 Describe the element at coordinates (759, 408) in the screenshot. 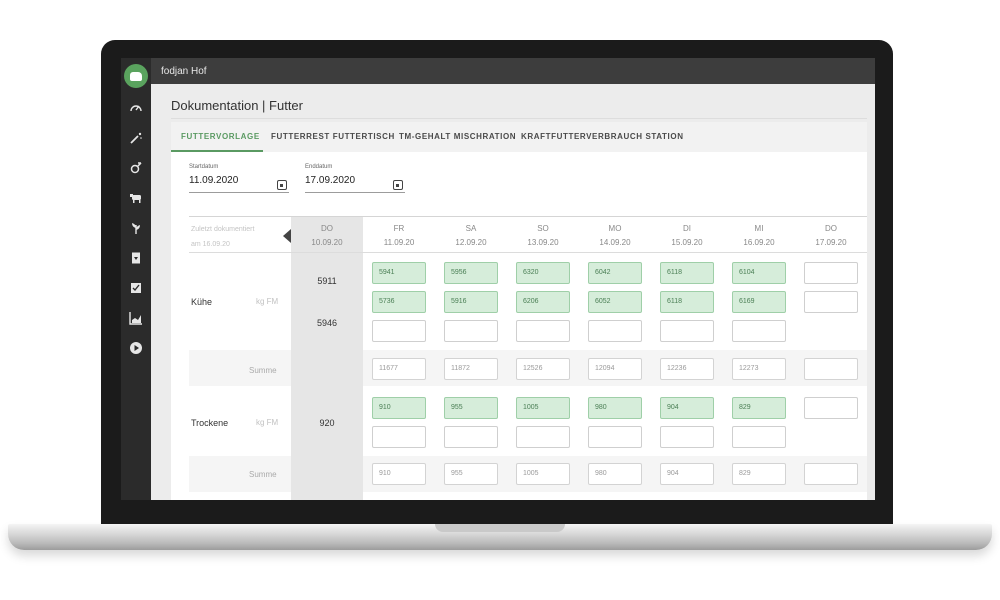

I see `feed-input: 829` at that location.